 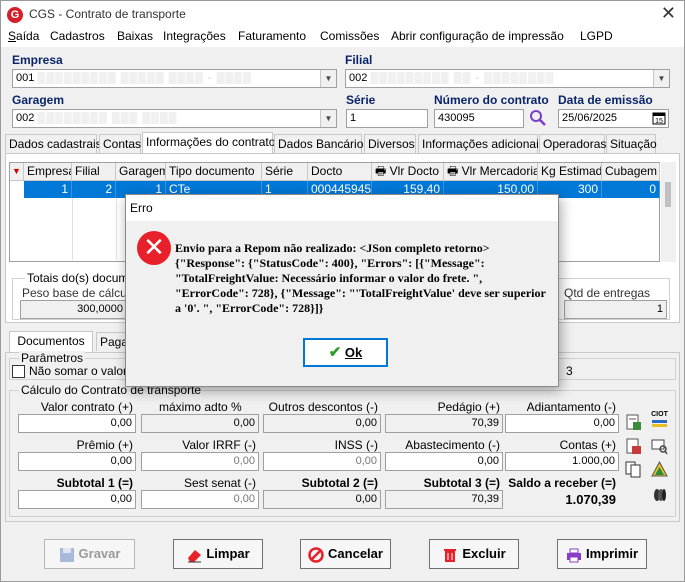 I want to click on calendar-icon: 15, so click(x=659, y=118).